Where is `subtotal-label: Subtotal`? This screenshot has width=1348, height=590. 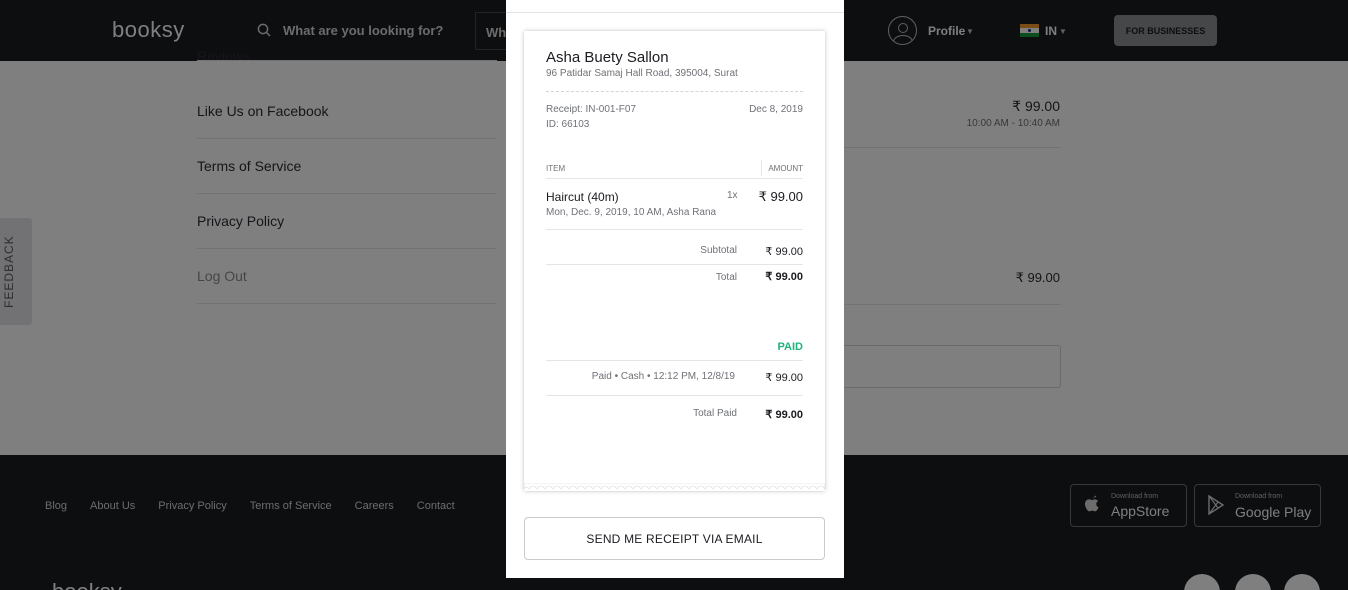 subtotal-label: Subtotal is located at coordinates (718, 250).